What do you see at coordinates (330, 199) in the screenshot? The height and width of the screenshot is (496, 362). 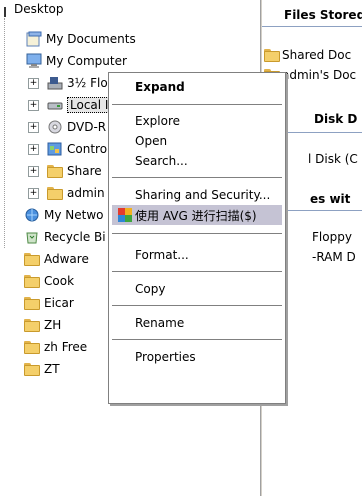 I see `group-header-removable: es wit` at bounding box center [330, 199].